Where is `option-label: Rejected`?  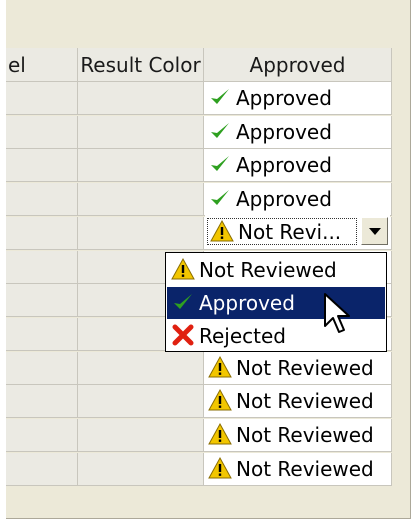 option-label: Rejected is located at coordinates (243, 336).